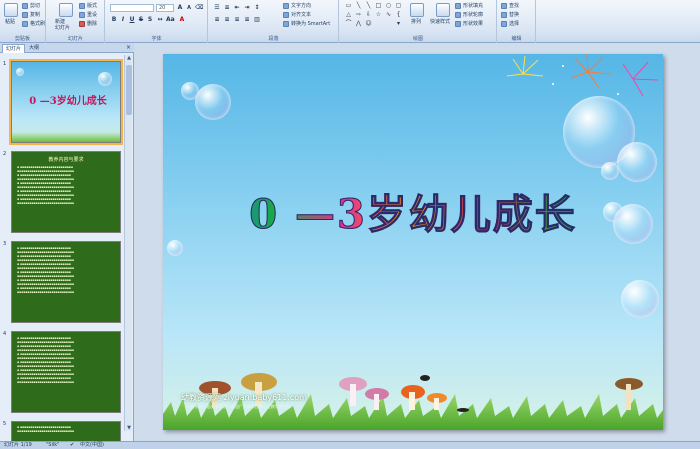  I want to click on spellcheck-icon: ✔, so click(72, 445).